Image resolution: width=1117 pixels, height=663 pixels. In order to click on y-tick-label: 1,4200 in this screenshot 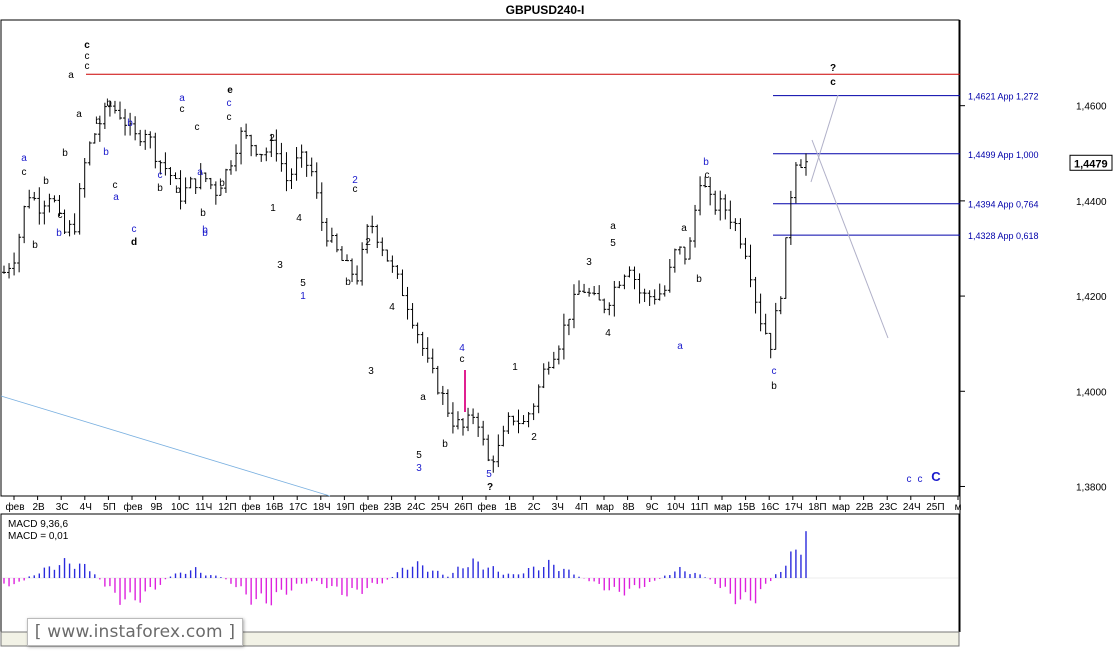, I will do `click(1091, 297)`.